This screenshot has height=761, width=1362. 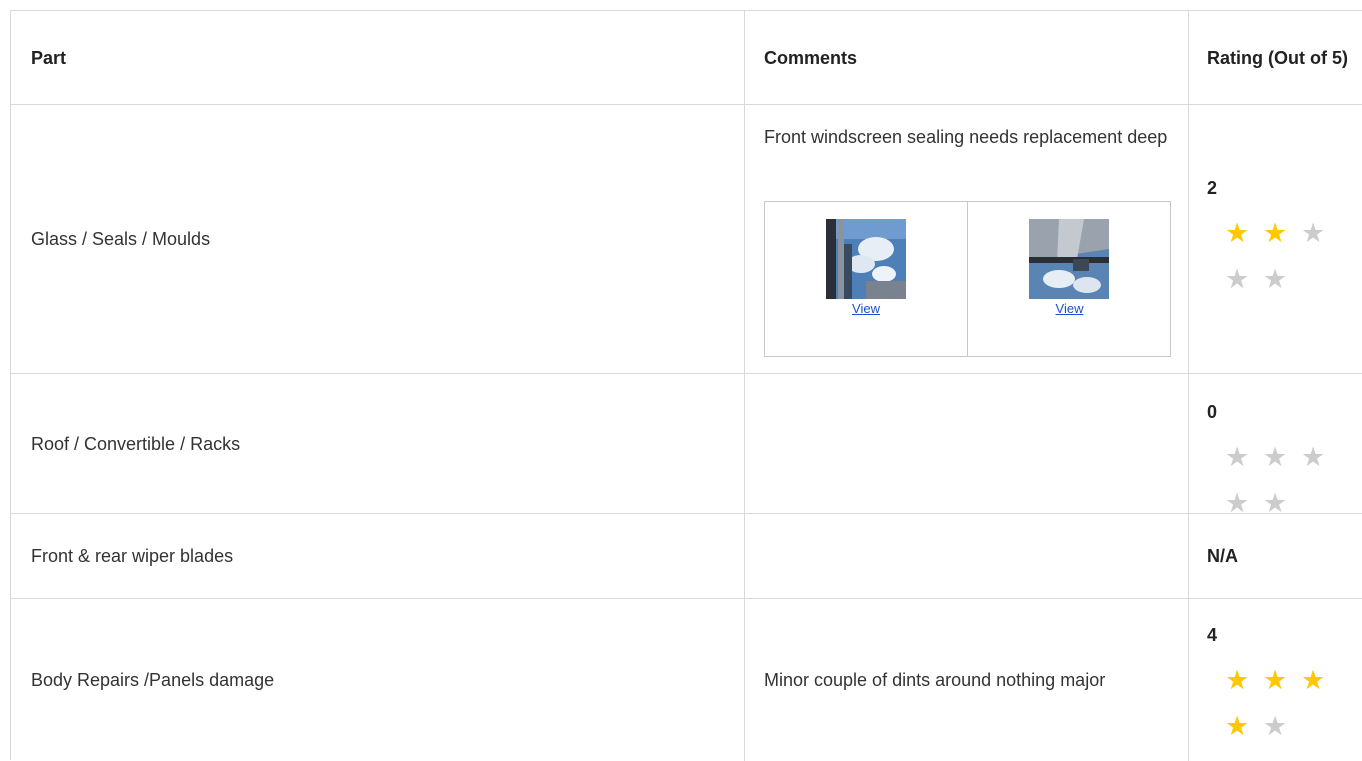 What do you see at coordinates (378, 556) in the screenshot?
I see `part-cell: Front & rear wiper blades` at bounding box center [378, 556].